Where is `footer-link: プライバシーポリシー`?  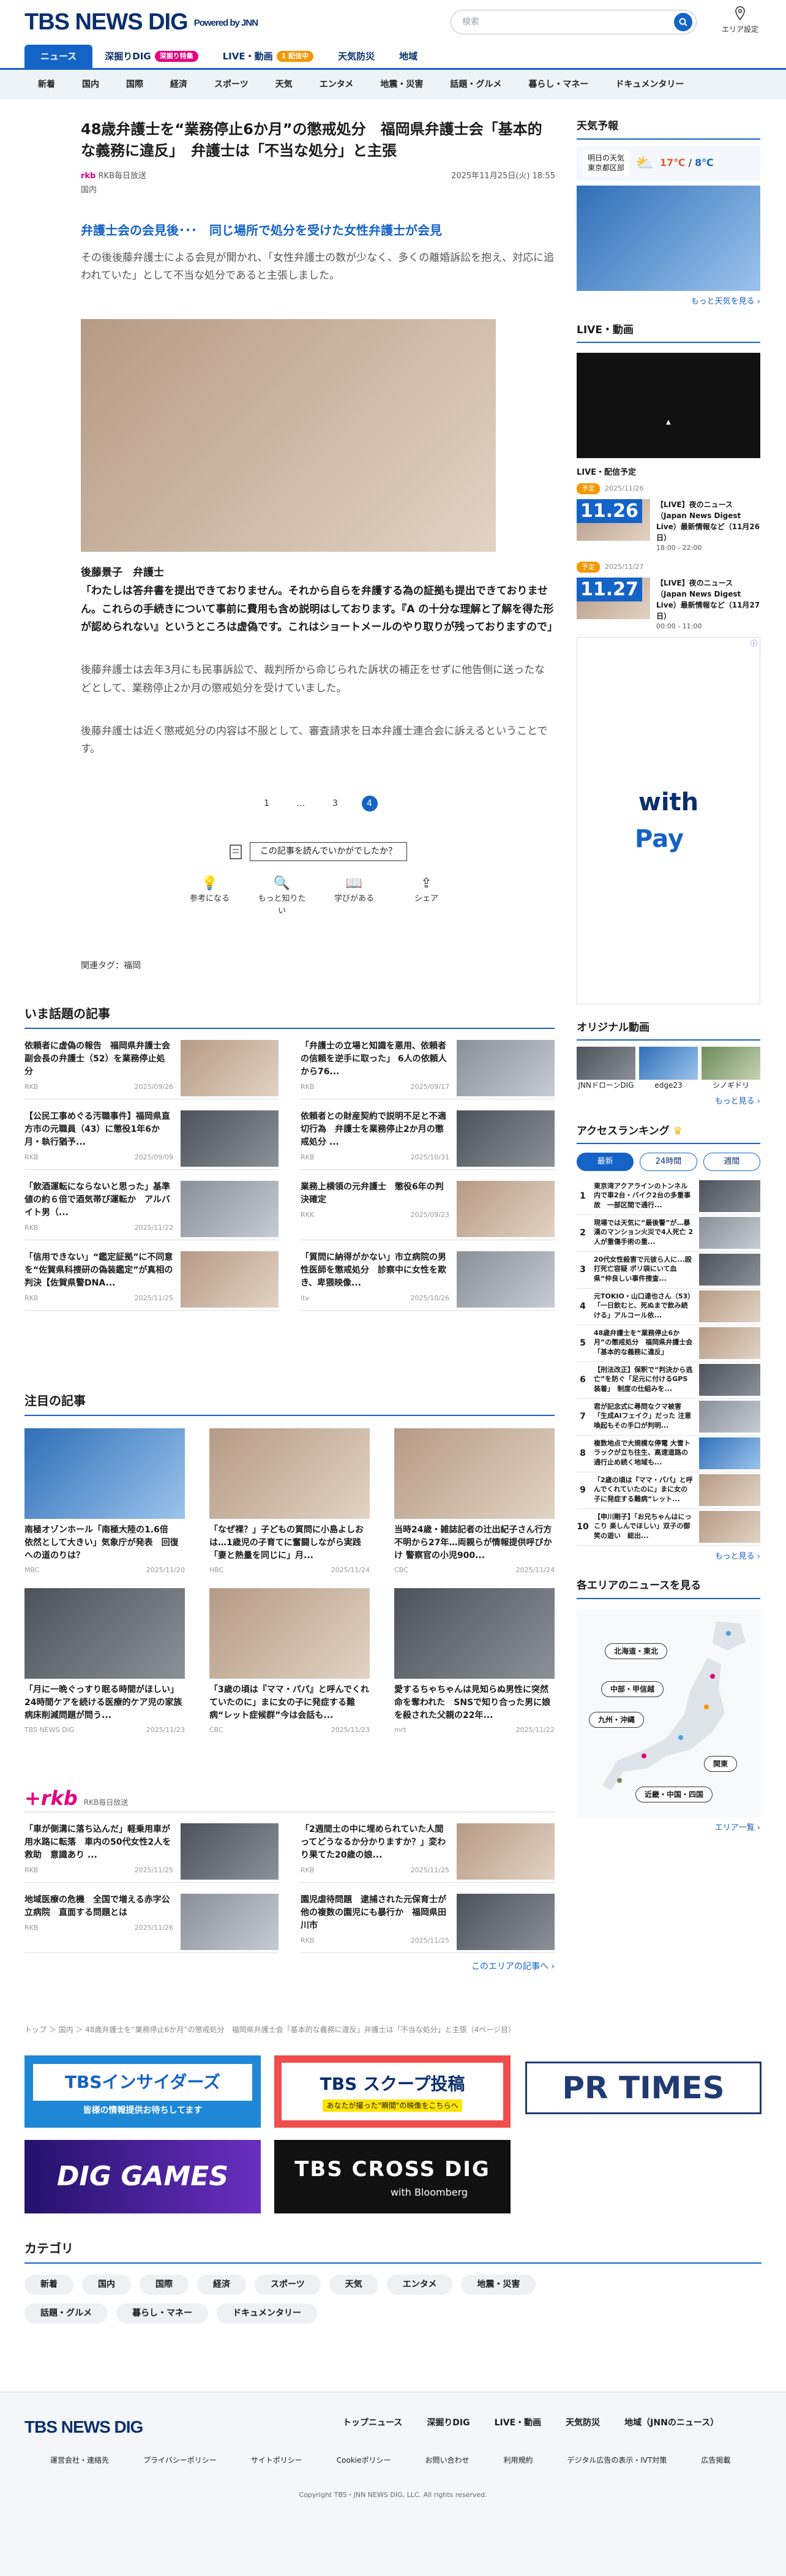
footer-link: プライバシーポリシー is located at coordinates (180, 2460).